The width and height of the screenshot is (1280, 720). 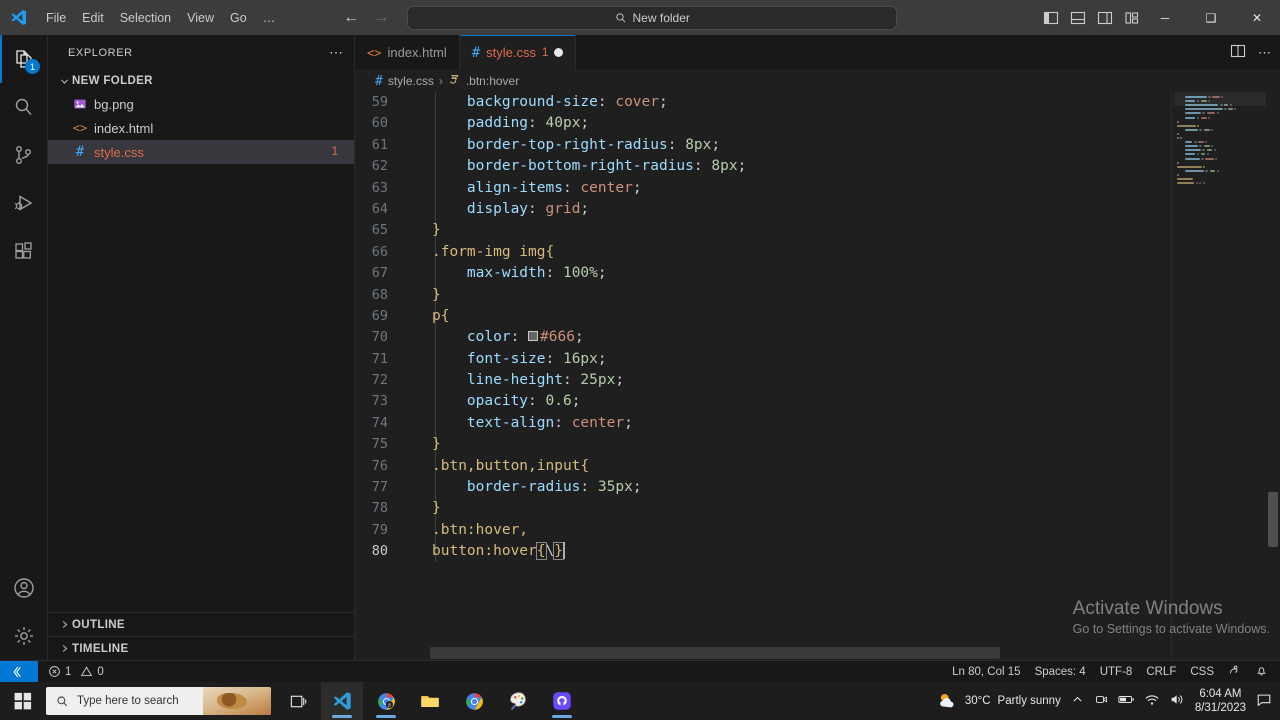 What do you see at coordinates (526, 487) in the screenshot?
I see `code-text: border-radius: 35px;` at bounding box center [526, 487].